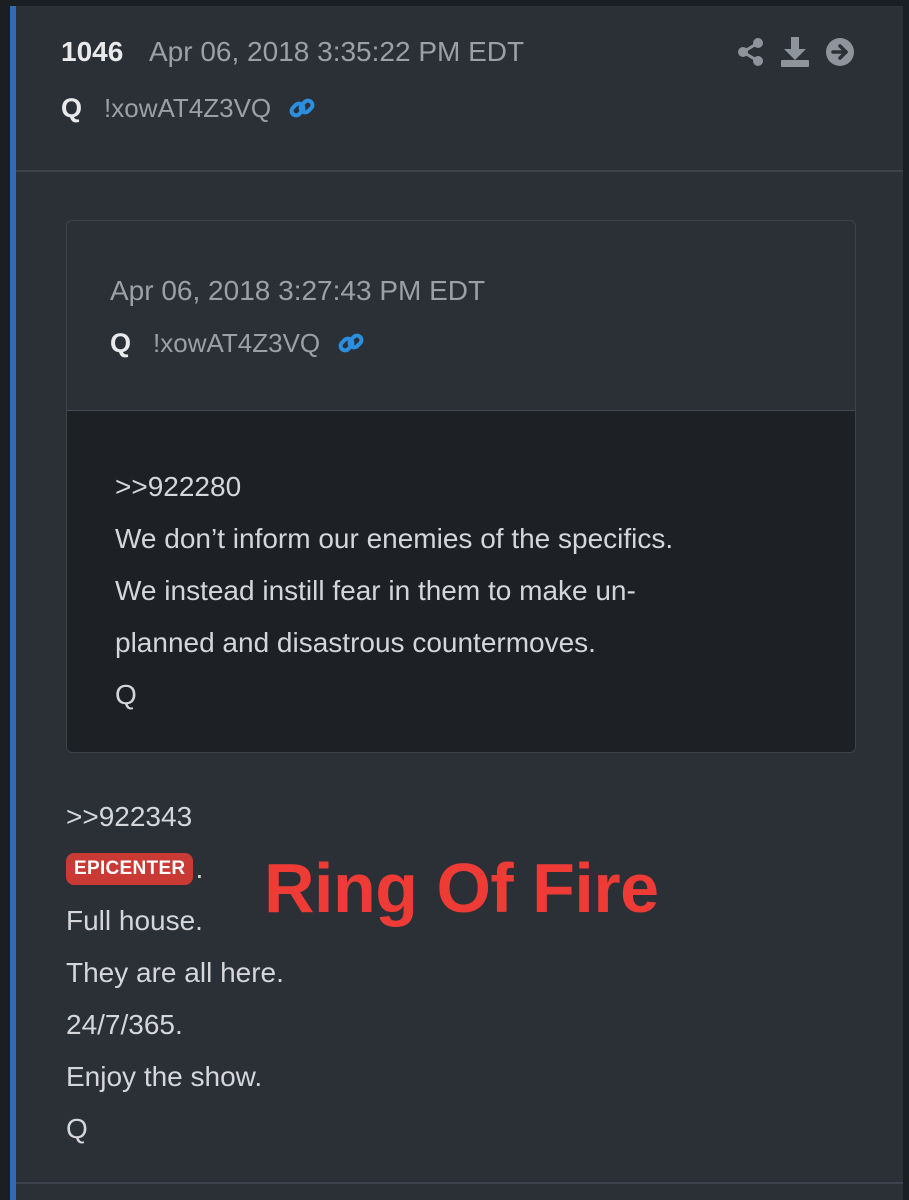  I want to click on quoted-reply-link: >>922280, so click(461, 487).